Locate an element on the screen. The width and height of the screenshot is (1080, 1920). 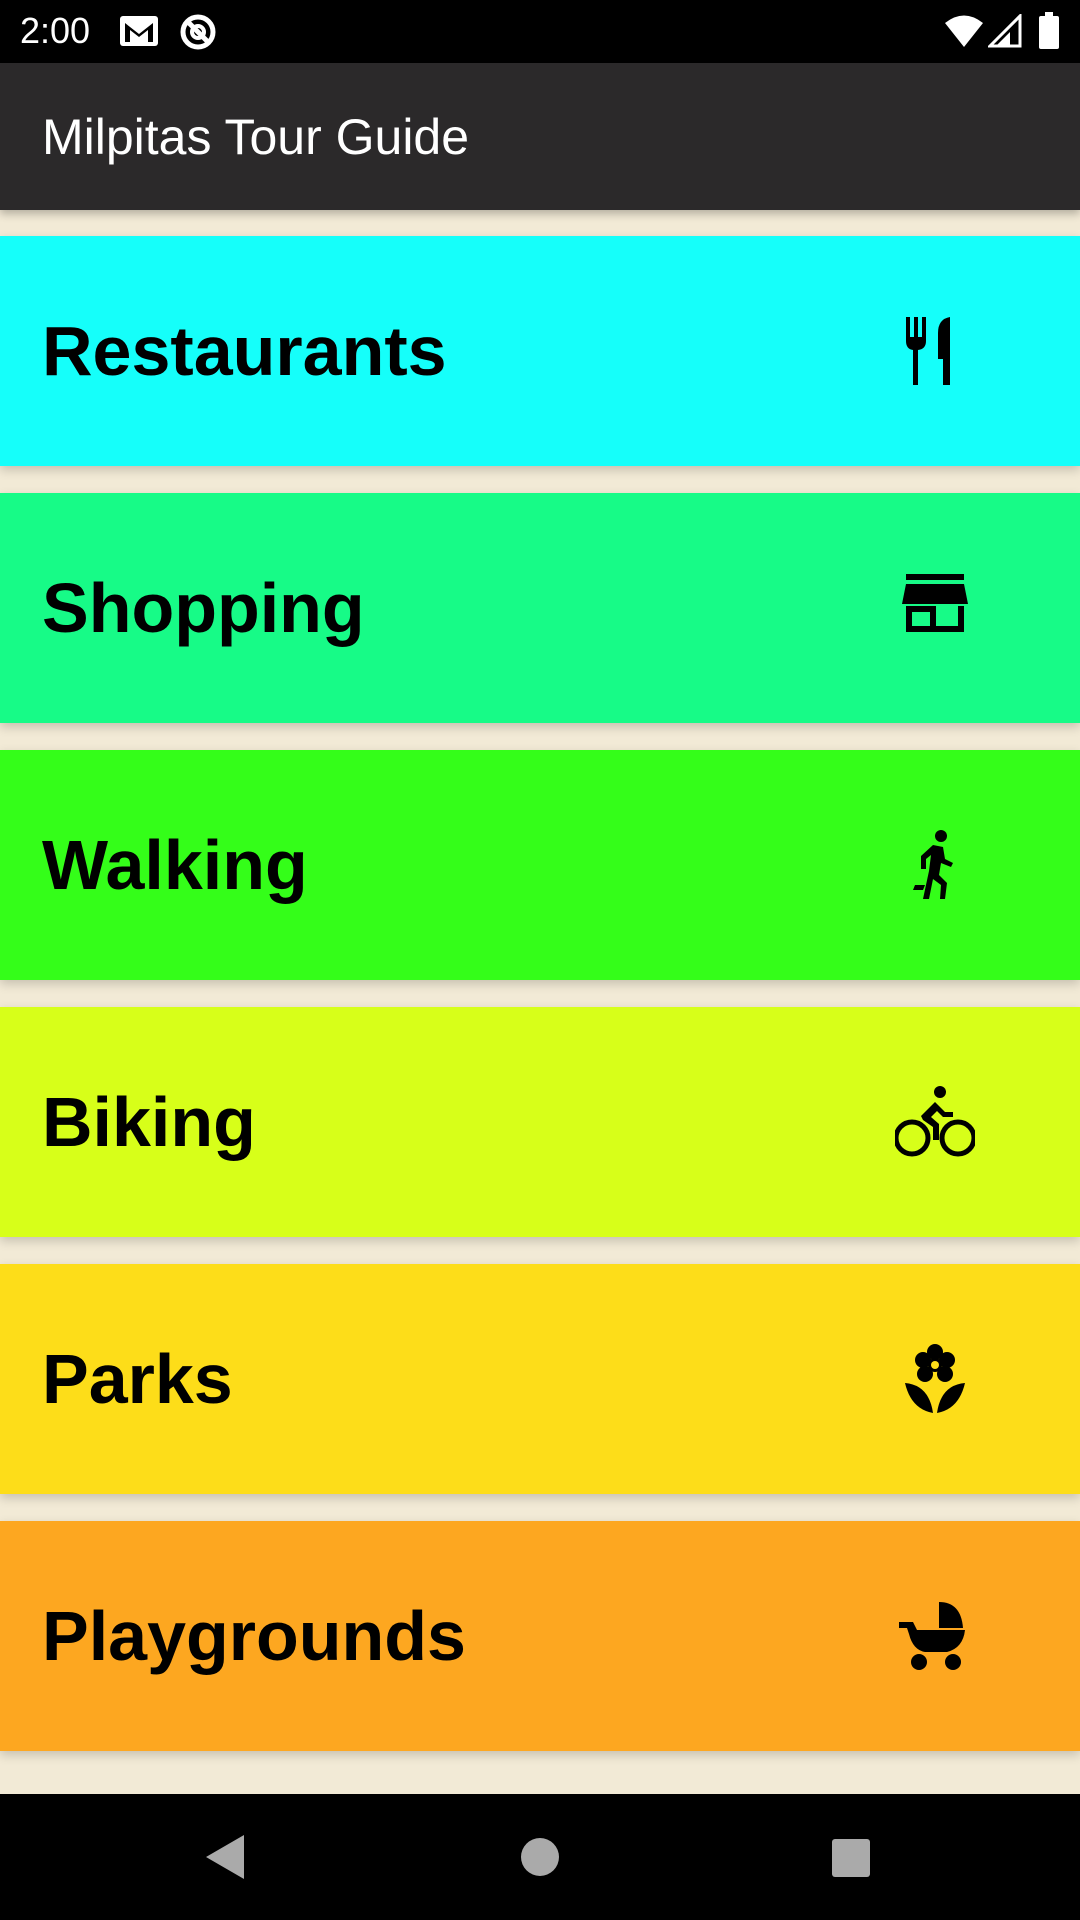
status-time: 2:00 is located at coordinates (55, 30).